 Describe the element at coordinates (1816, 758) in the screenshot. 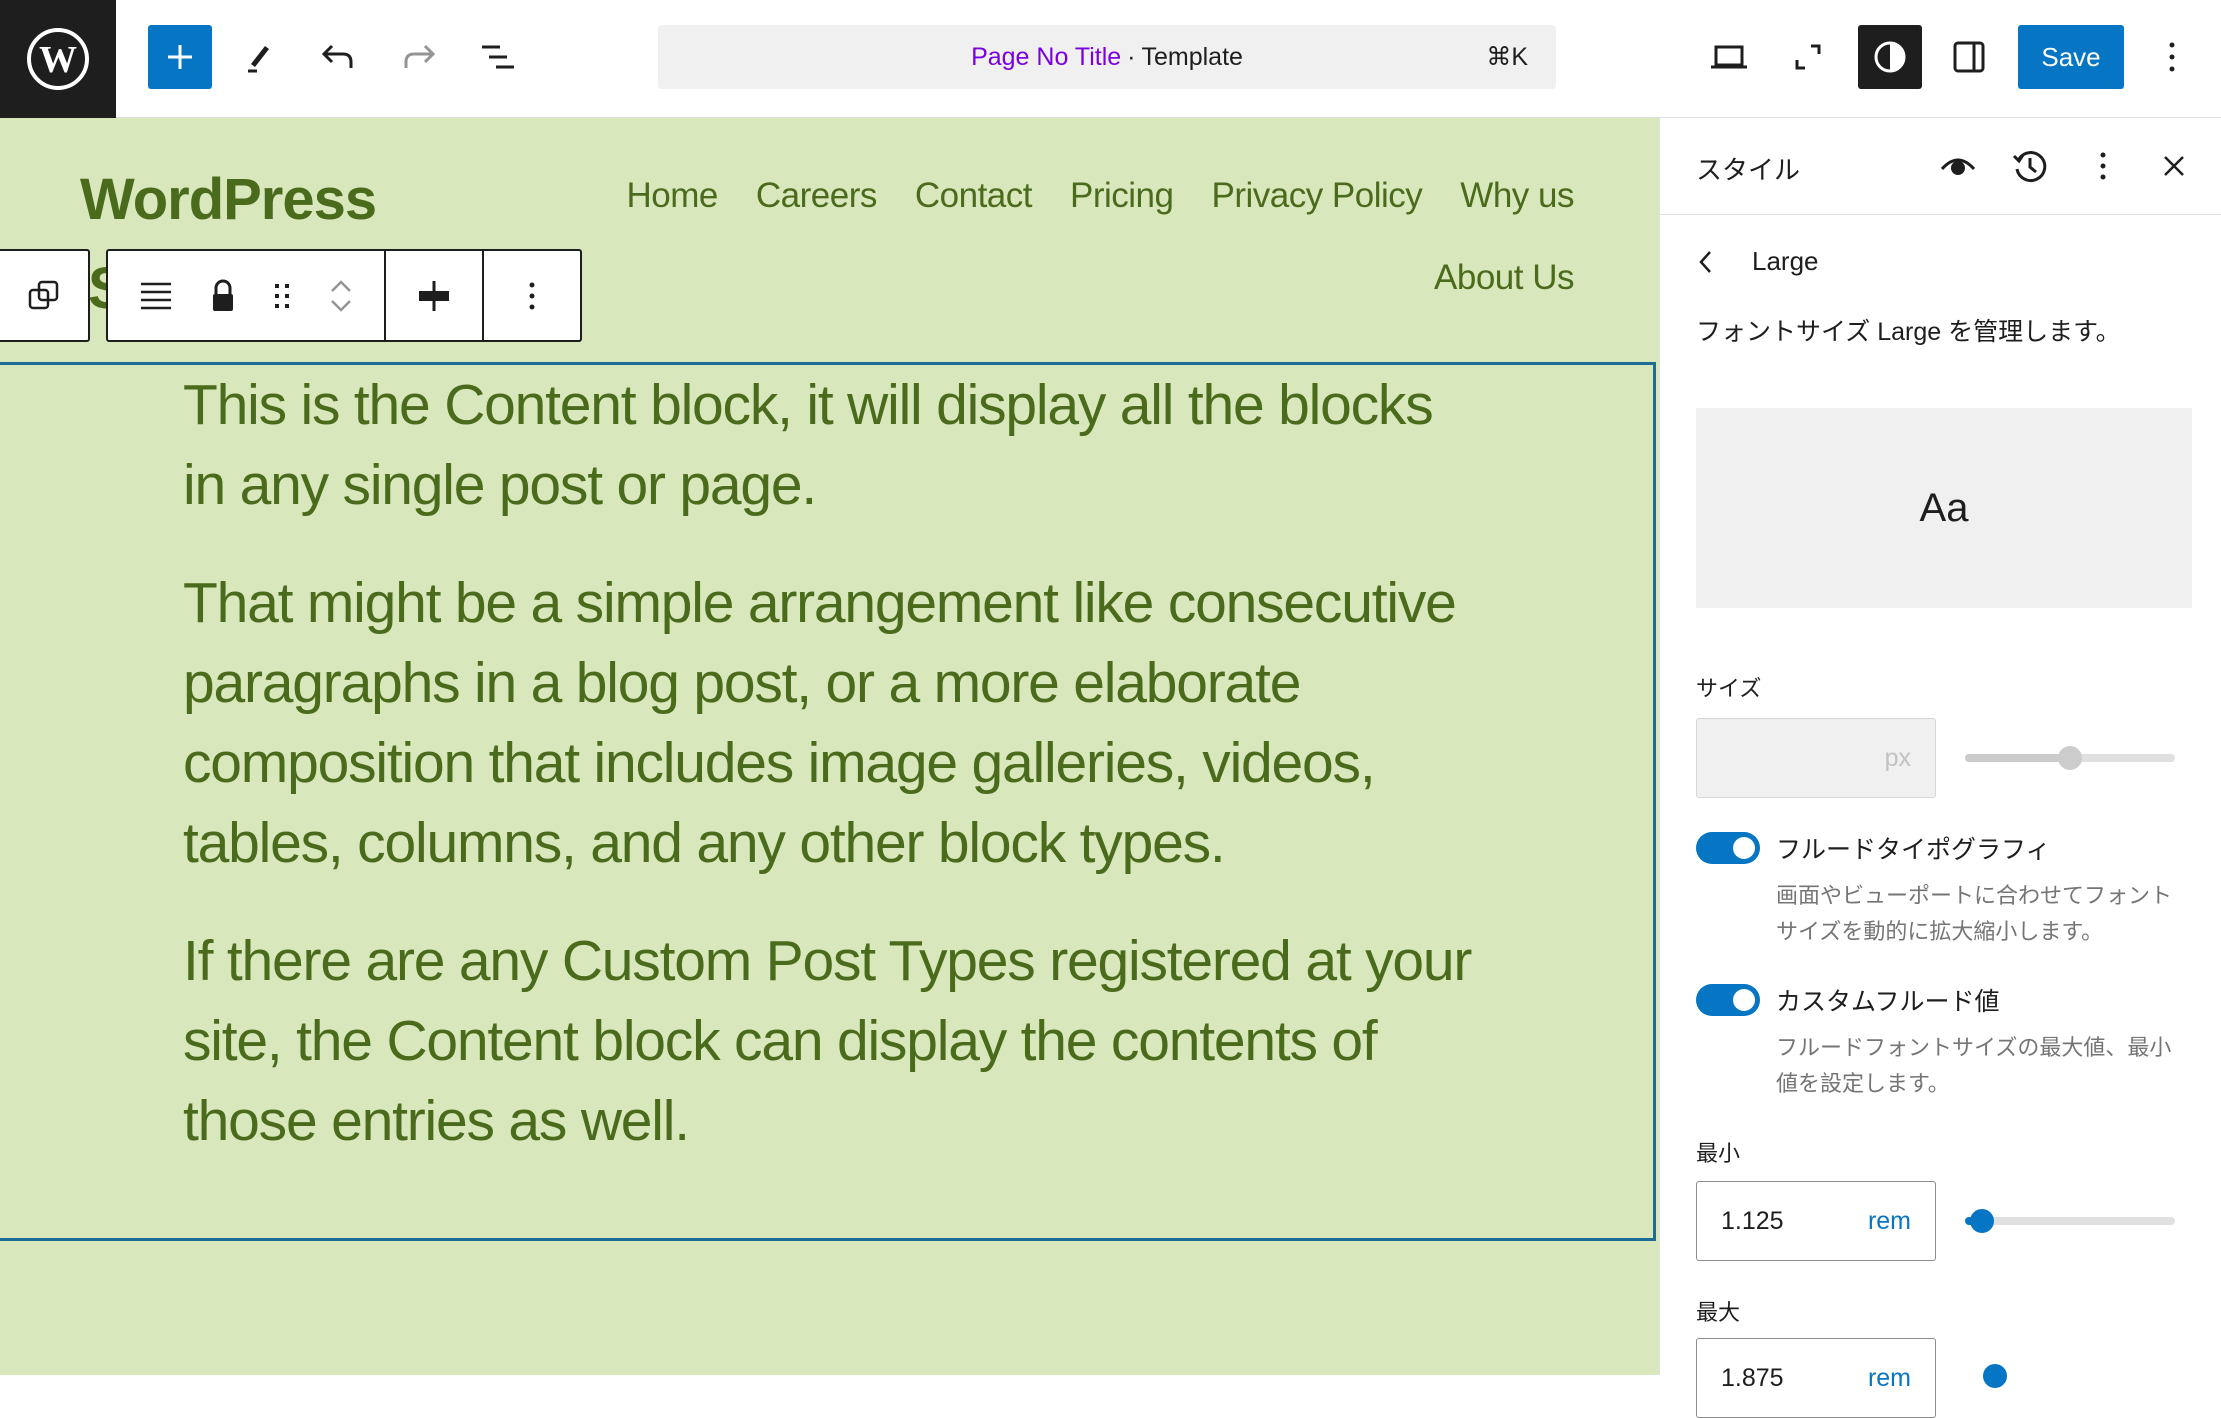

I see `size-input: px` at that location.